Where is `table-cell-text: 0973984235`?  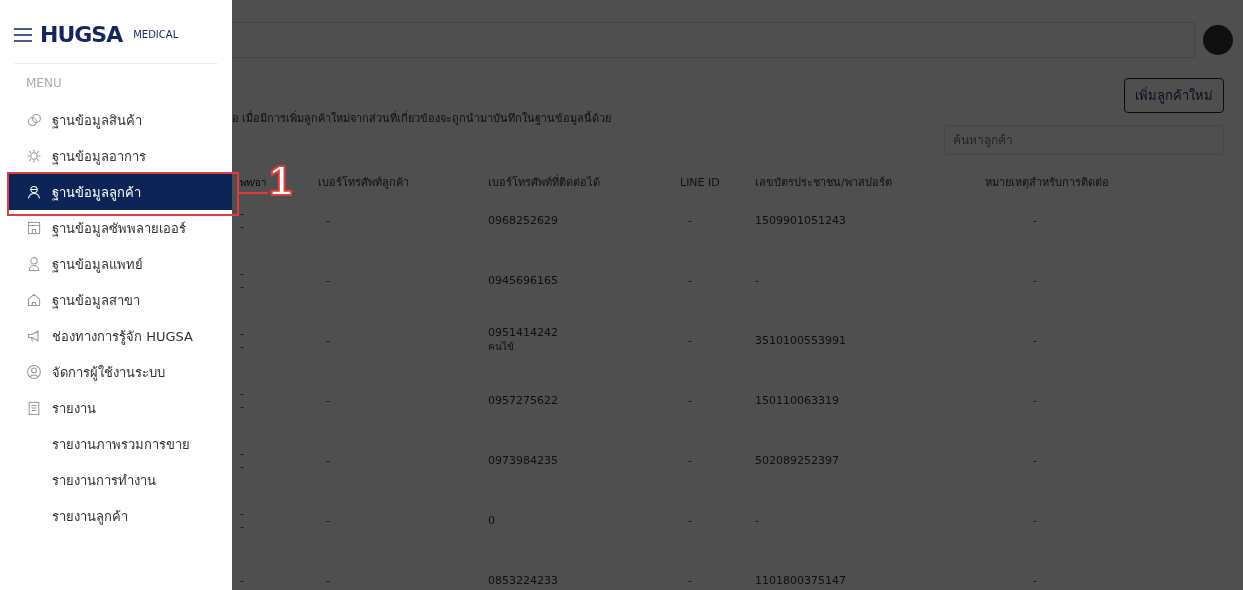
table-cell-text: 0973984235 is located at coordinates (523, 460).